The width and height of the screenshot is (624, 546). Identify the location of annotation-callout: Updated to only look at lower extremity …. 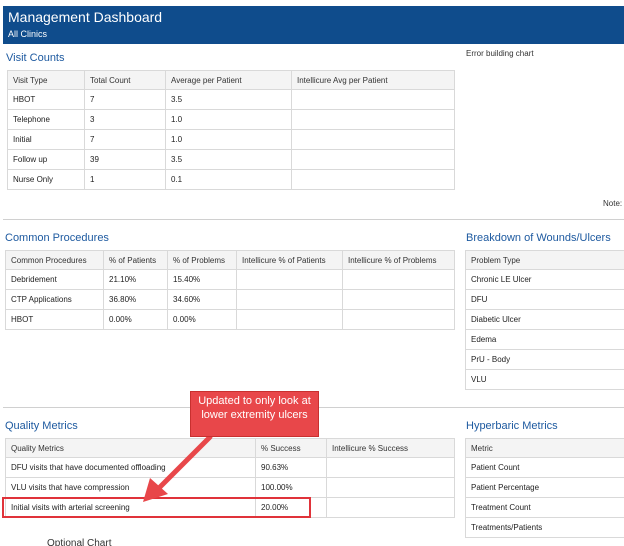
(254, 414).